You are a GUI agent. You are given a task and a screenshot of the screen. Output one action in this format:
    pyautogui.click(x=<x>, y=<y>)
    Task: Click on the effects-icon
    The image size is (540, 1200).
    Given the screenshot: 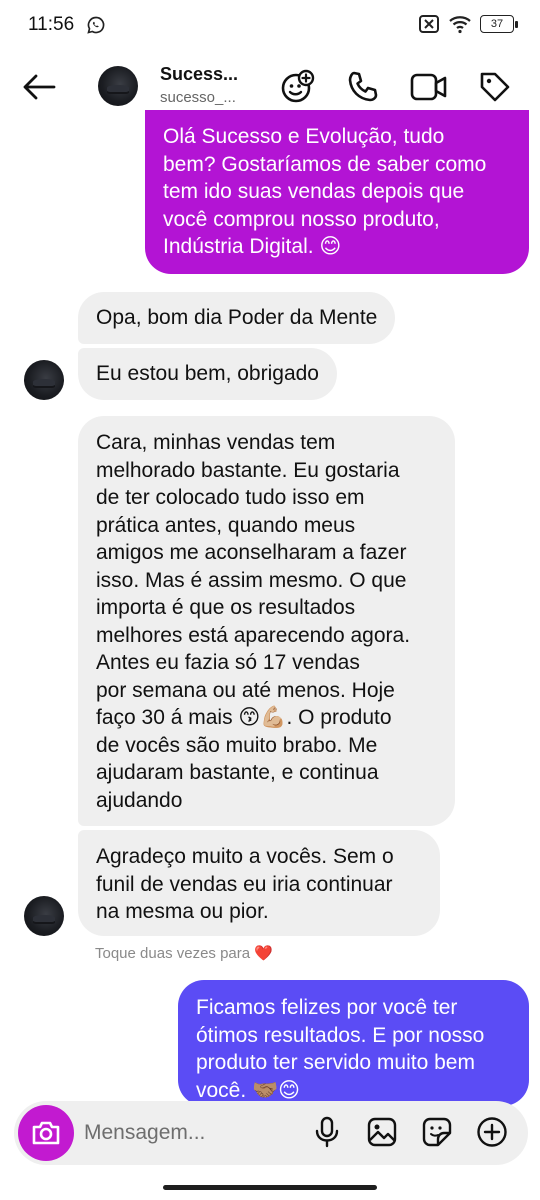 What is the action you would take?
    pyautogui.click(x=298, y=86)
    